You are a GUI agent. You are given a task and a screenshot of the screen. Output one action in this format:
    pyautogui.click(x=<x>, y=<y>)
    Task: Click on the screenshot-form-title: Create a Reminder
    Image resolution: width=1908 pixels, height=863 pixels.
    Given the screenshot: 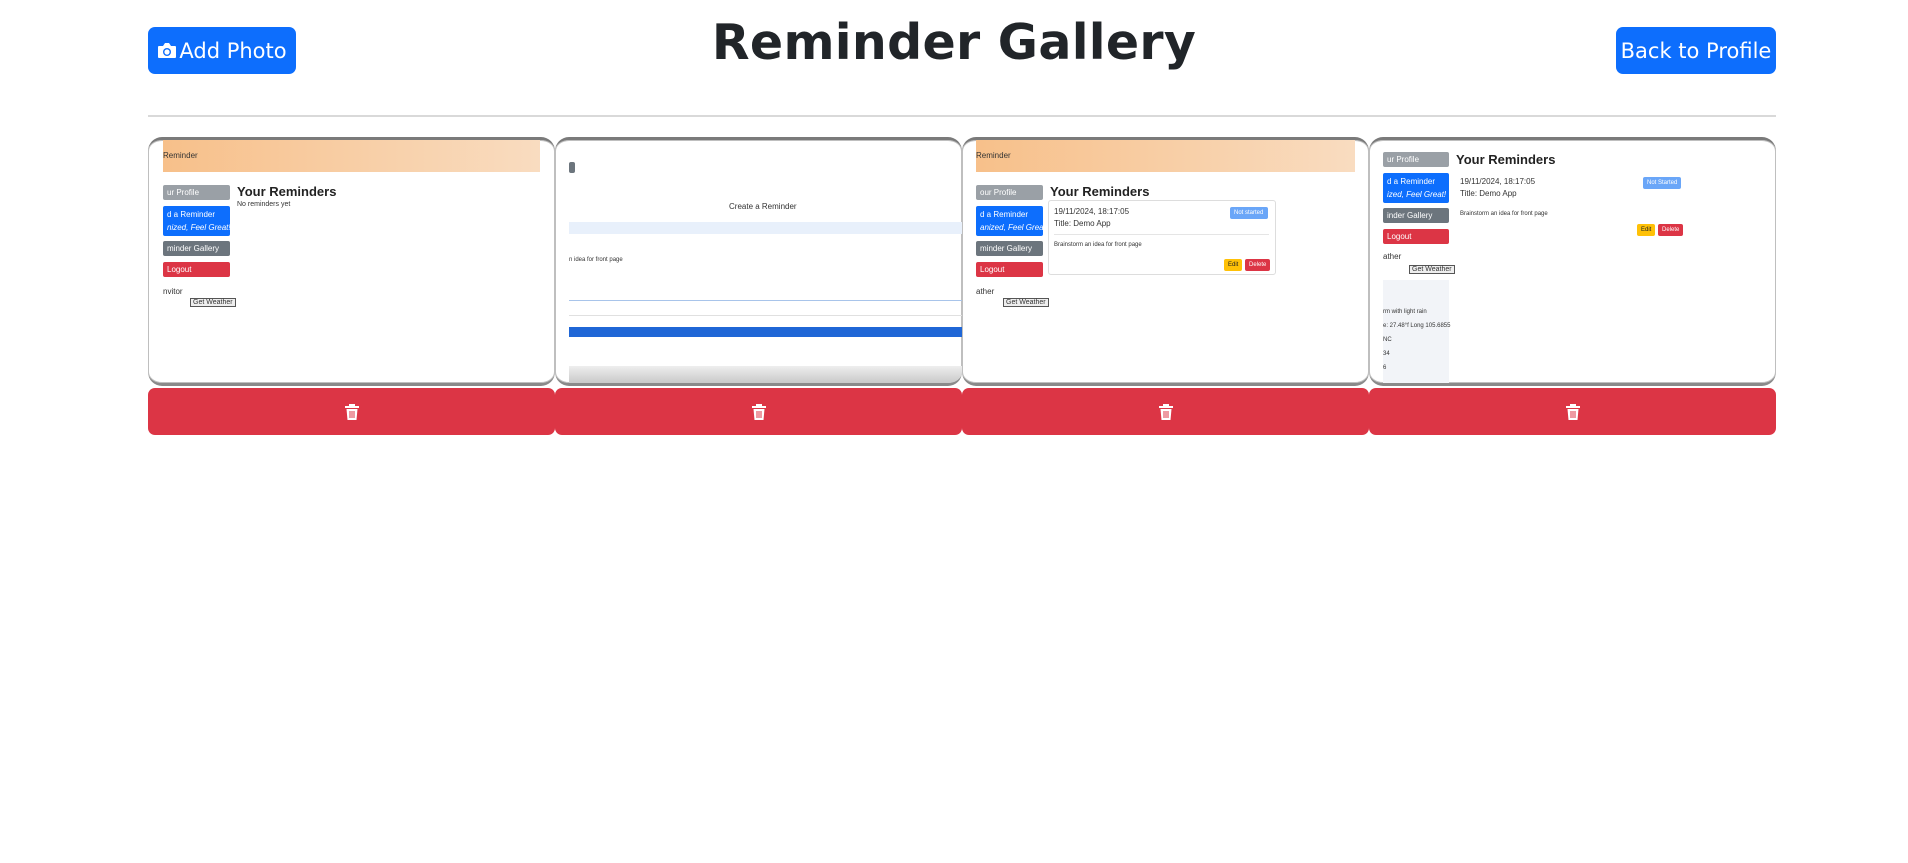 What is the action you would take?
    pyautogui.click(x=763, y=206)
    